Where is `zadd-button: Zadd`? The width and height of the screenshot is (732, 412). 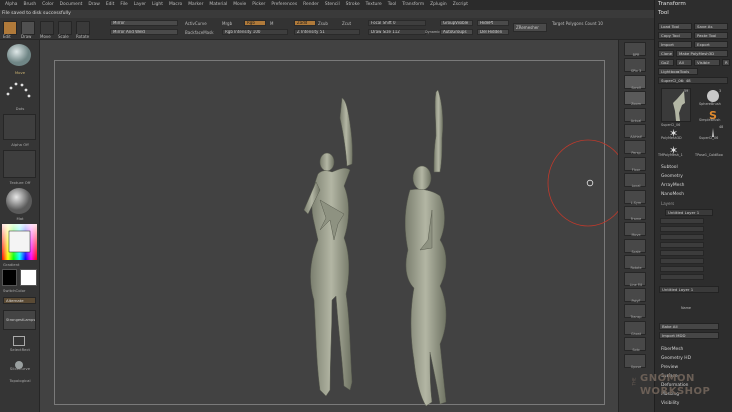
zadd-button: Zadd is located at coordinates (305, 23).